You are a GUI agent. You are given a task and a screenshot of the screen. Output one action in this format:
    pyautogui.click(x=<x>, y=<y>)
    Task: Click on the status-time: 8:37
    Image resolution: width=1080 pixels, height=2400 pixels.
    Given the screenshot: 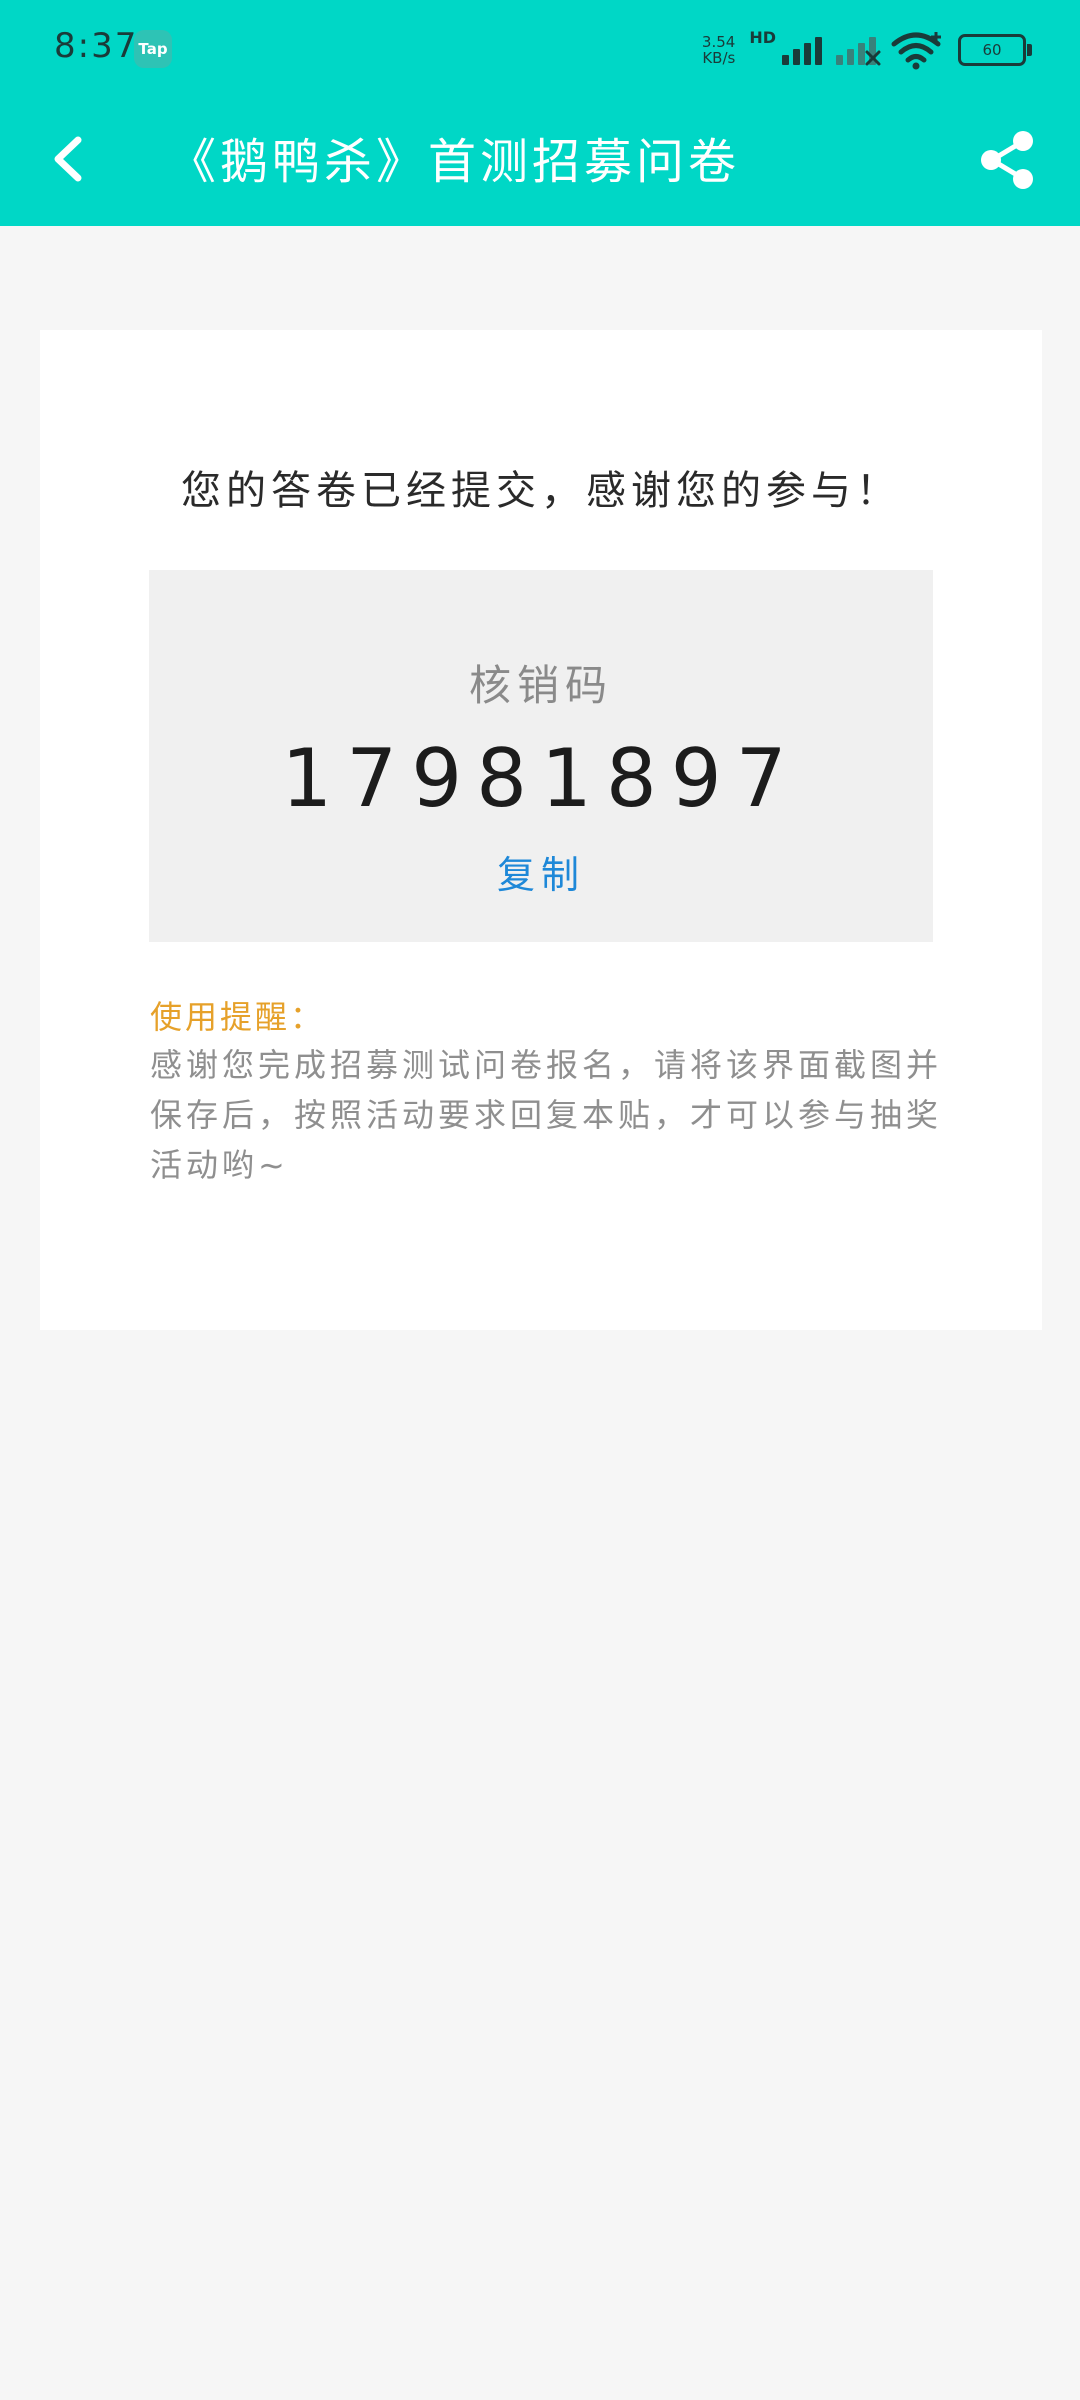 What is the action you would take?
    pyautogui.click(x=96, y=46)
    